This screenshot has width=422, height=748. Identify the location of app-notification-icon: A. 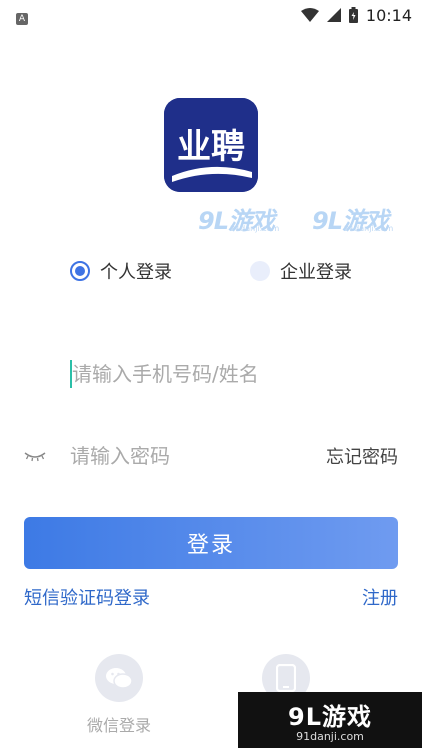
(22, 18).